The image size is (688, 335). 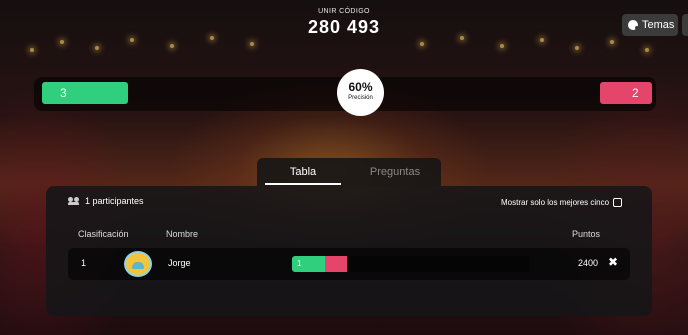 I want to click on accuracy-indicator: 60% Precisión, so click(x=360, y=92).